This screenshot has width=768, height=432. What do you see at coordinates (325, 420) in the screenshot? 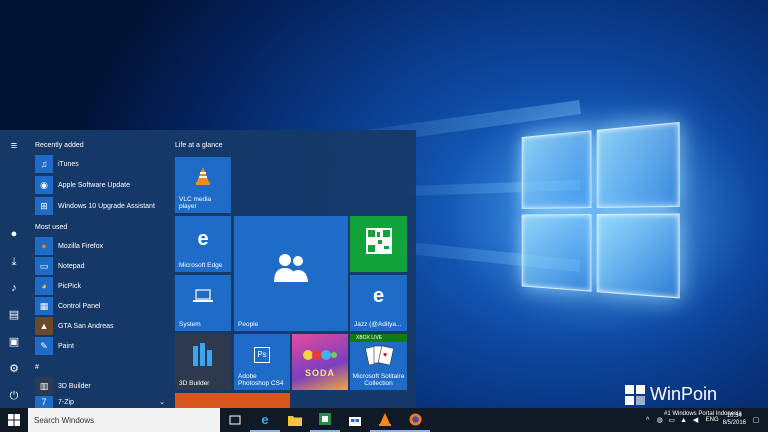
I see `taskbar-app-button` at bounding box center [325, 420].